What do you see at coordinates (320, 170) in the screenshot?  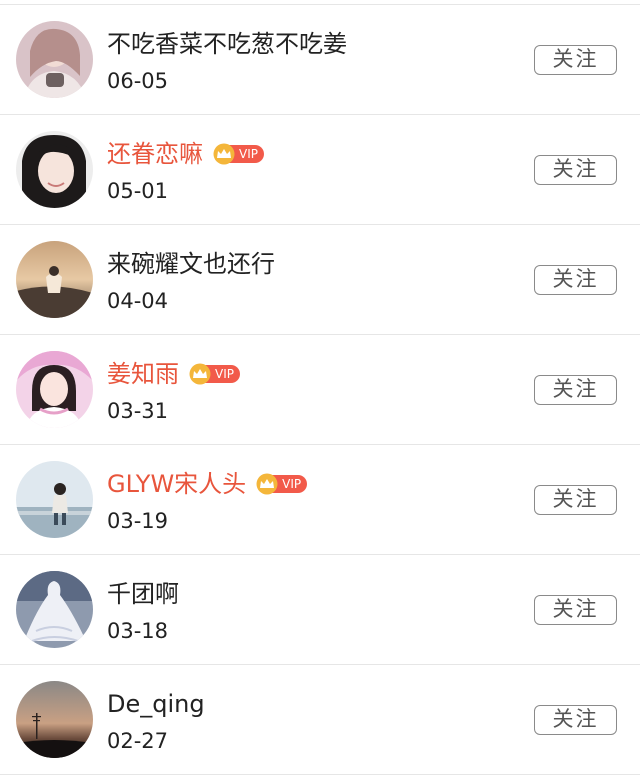 I see `list-item: 还眷恋嘛 VIP 05-01 关注` at bounding box center [320, 170].